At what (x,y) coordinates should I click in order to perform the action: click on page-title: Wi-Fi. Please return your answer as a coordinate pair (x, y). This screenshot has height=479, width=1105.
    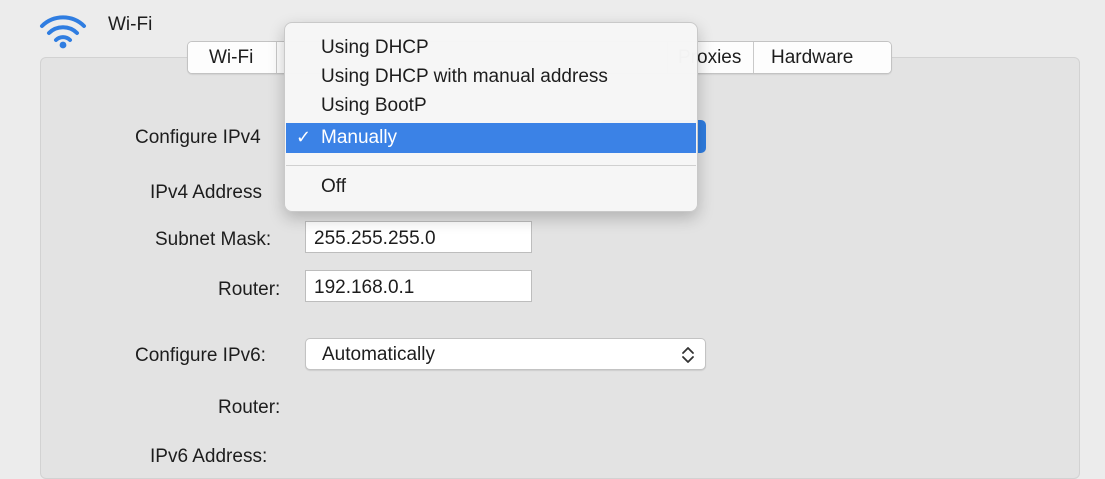
    Looking at the image, I should click on (130, 24).